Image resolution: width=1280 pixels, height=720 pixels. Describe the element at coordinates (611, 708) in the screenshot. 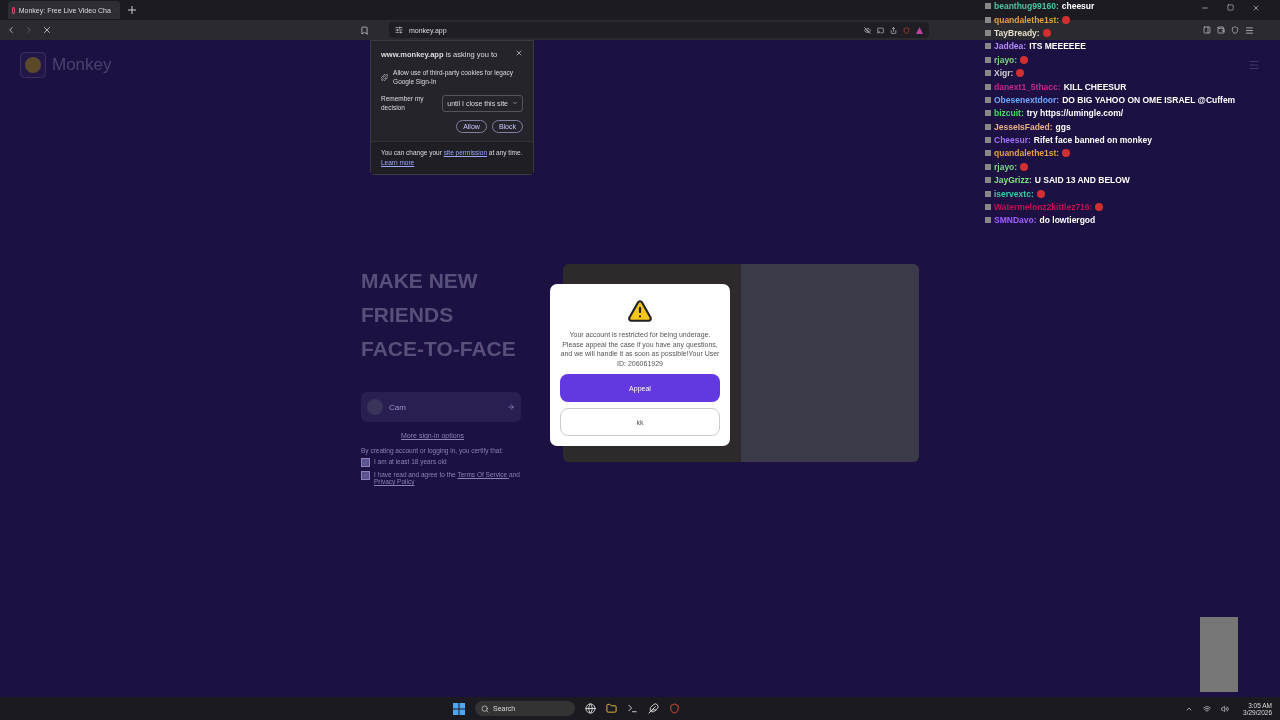

I see `folder-icon` at that location.